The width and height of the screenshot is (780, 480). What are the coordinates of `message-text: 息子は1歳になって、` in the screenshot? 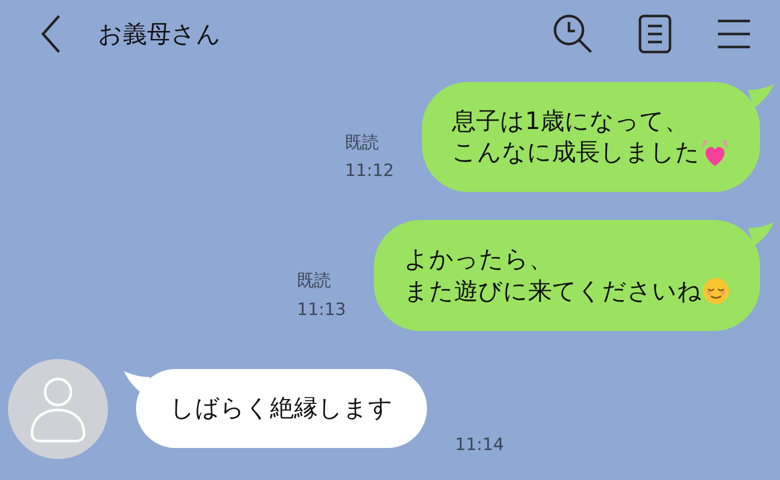 It's located at (570, 121).